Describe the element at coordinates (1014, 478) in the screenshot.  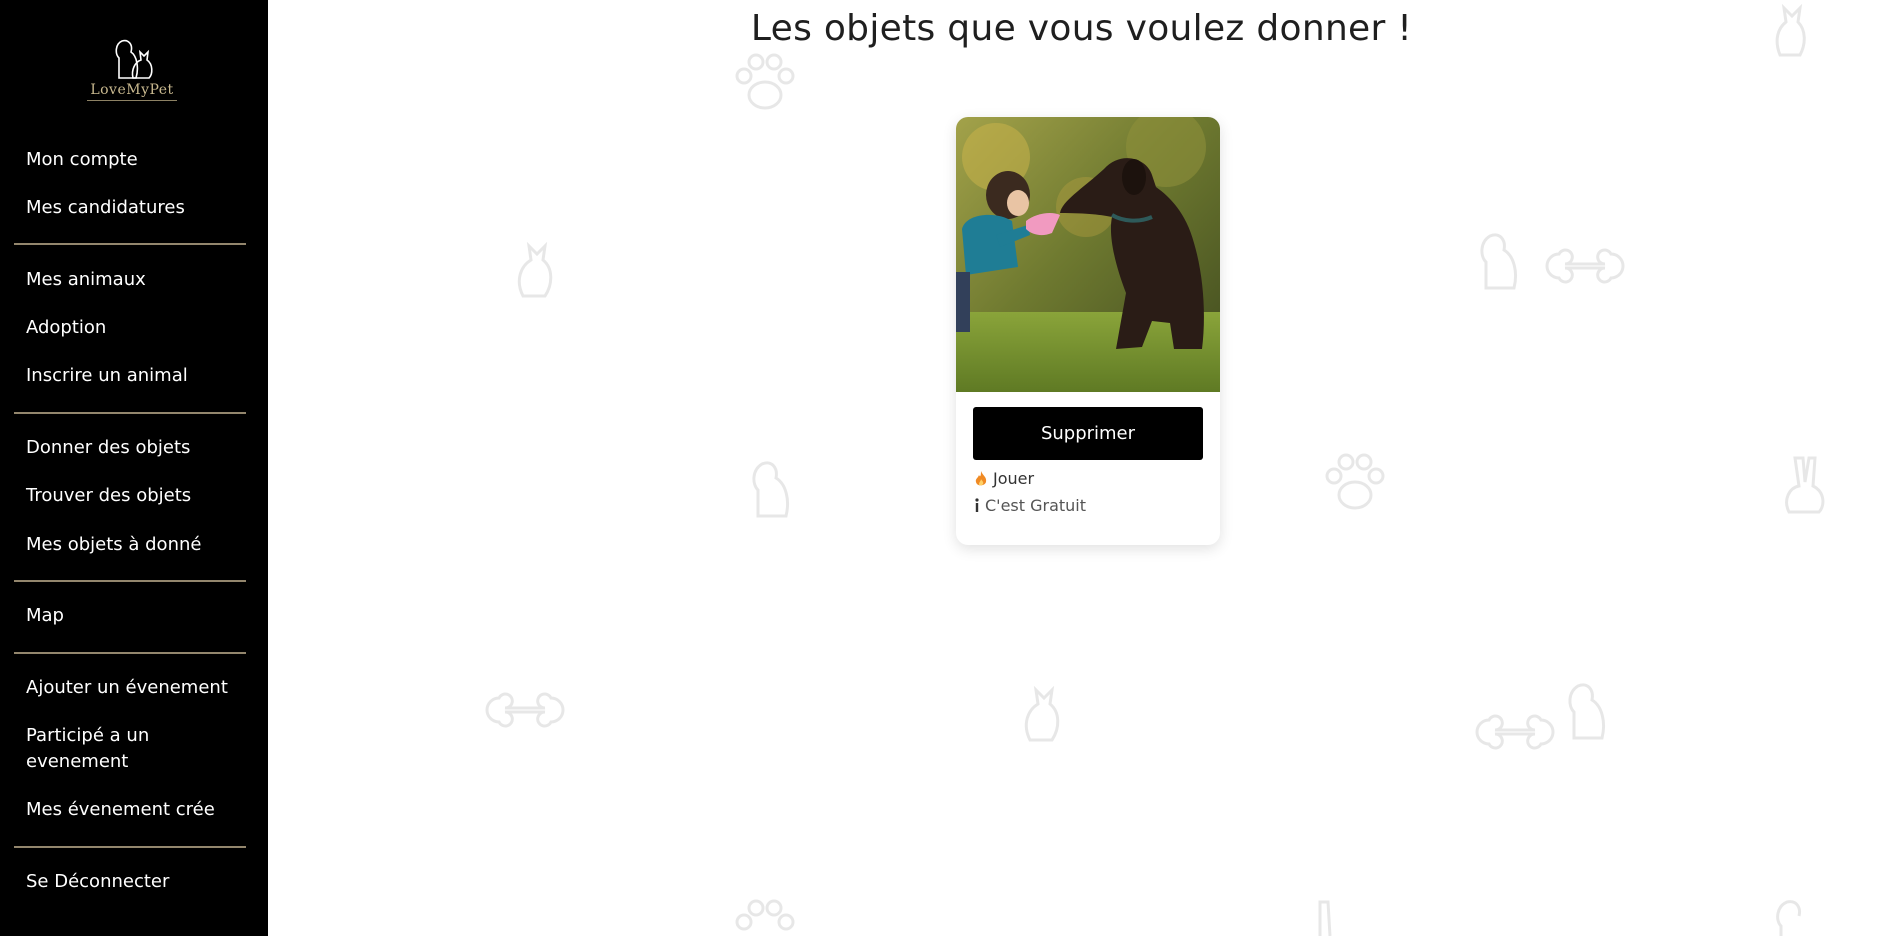
I see `item-category-label: Jouer` at that location.